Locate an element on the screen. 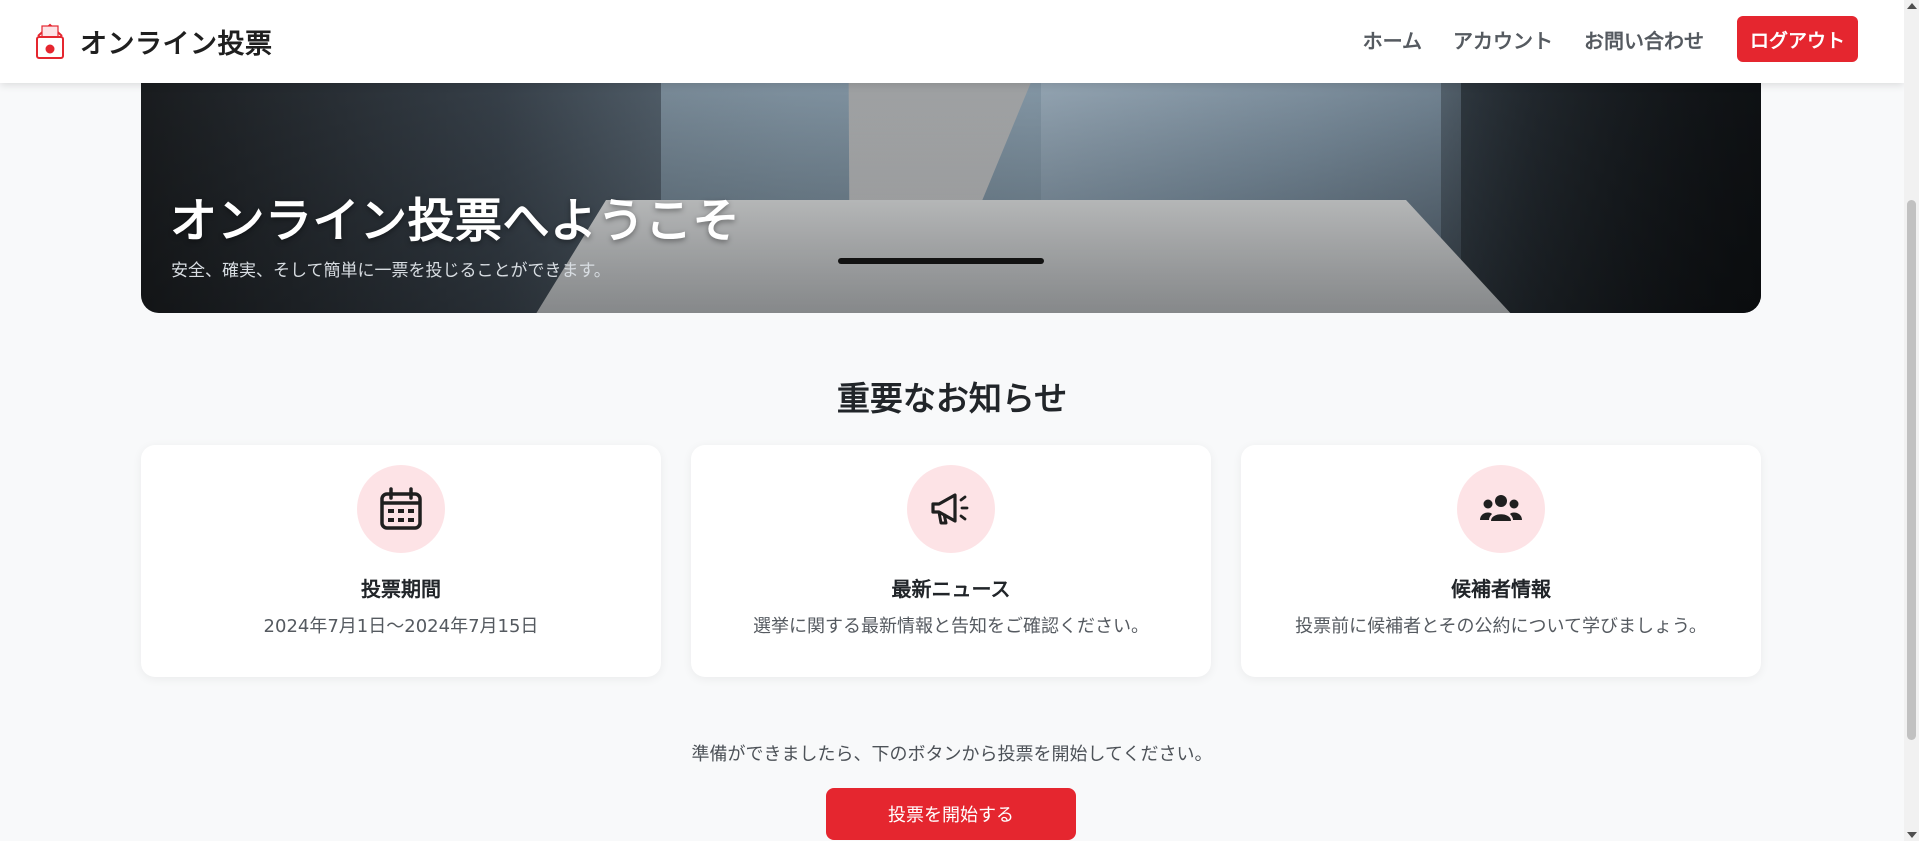  card-text: 選挙に関する最新情報と告知をご確認ください。 is located at coordinates (951, 626).